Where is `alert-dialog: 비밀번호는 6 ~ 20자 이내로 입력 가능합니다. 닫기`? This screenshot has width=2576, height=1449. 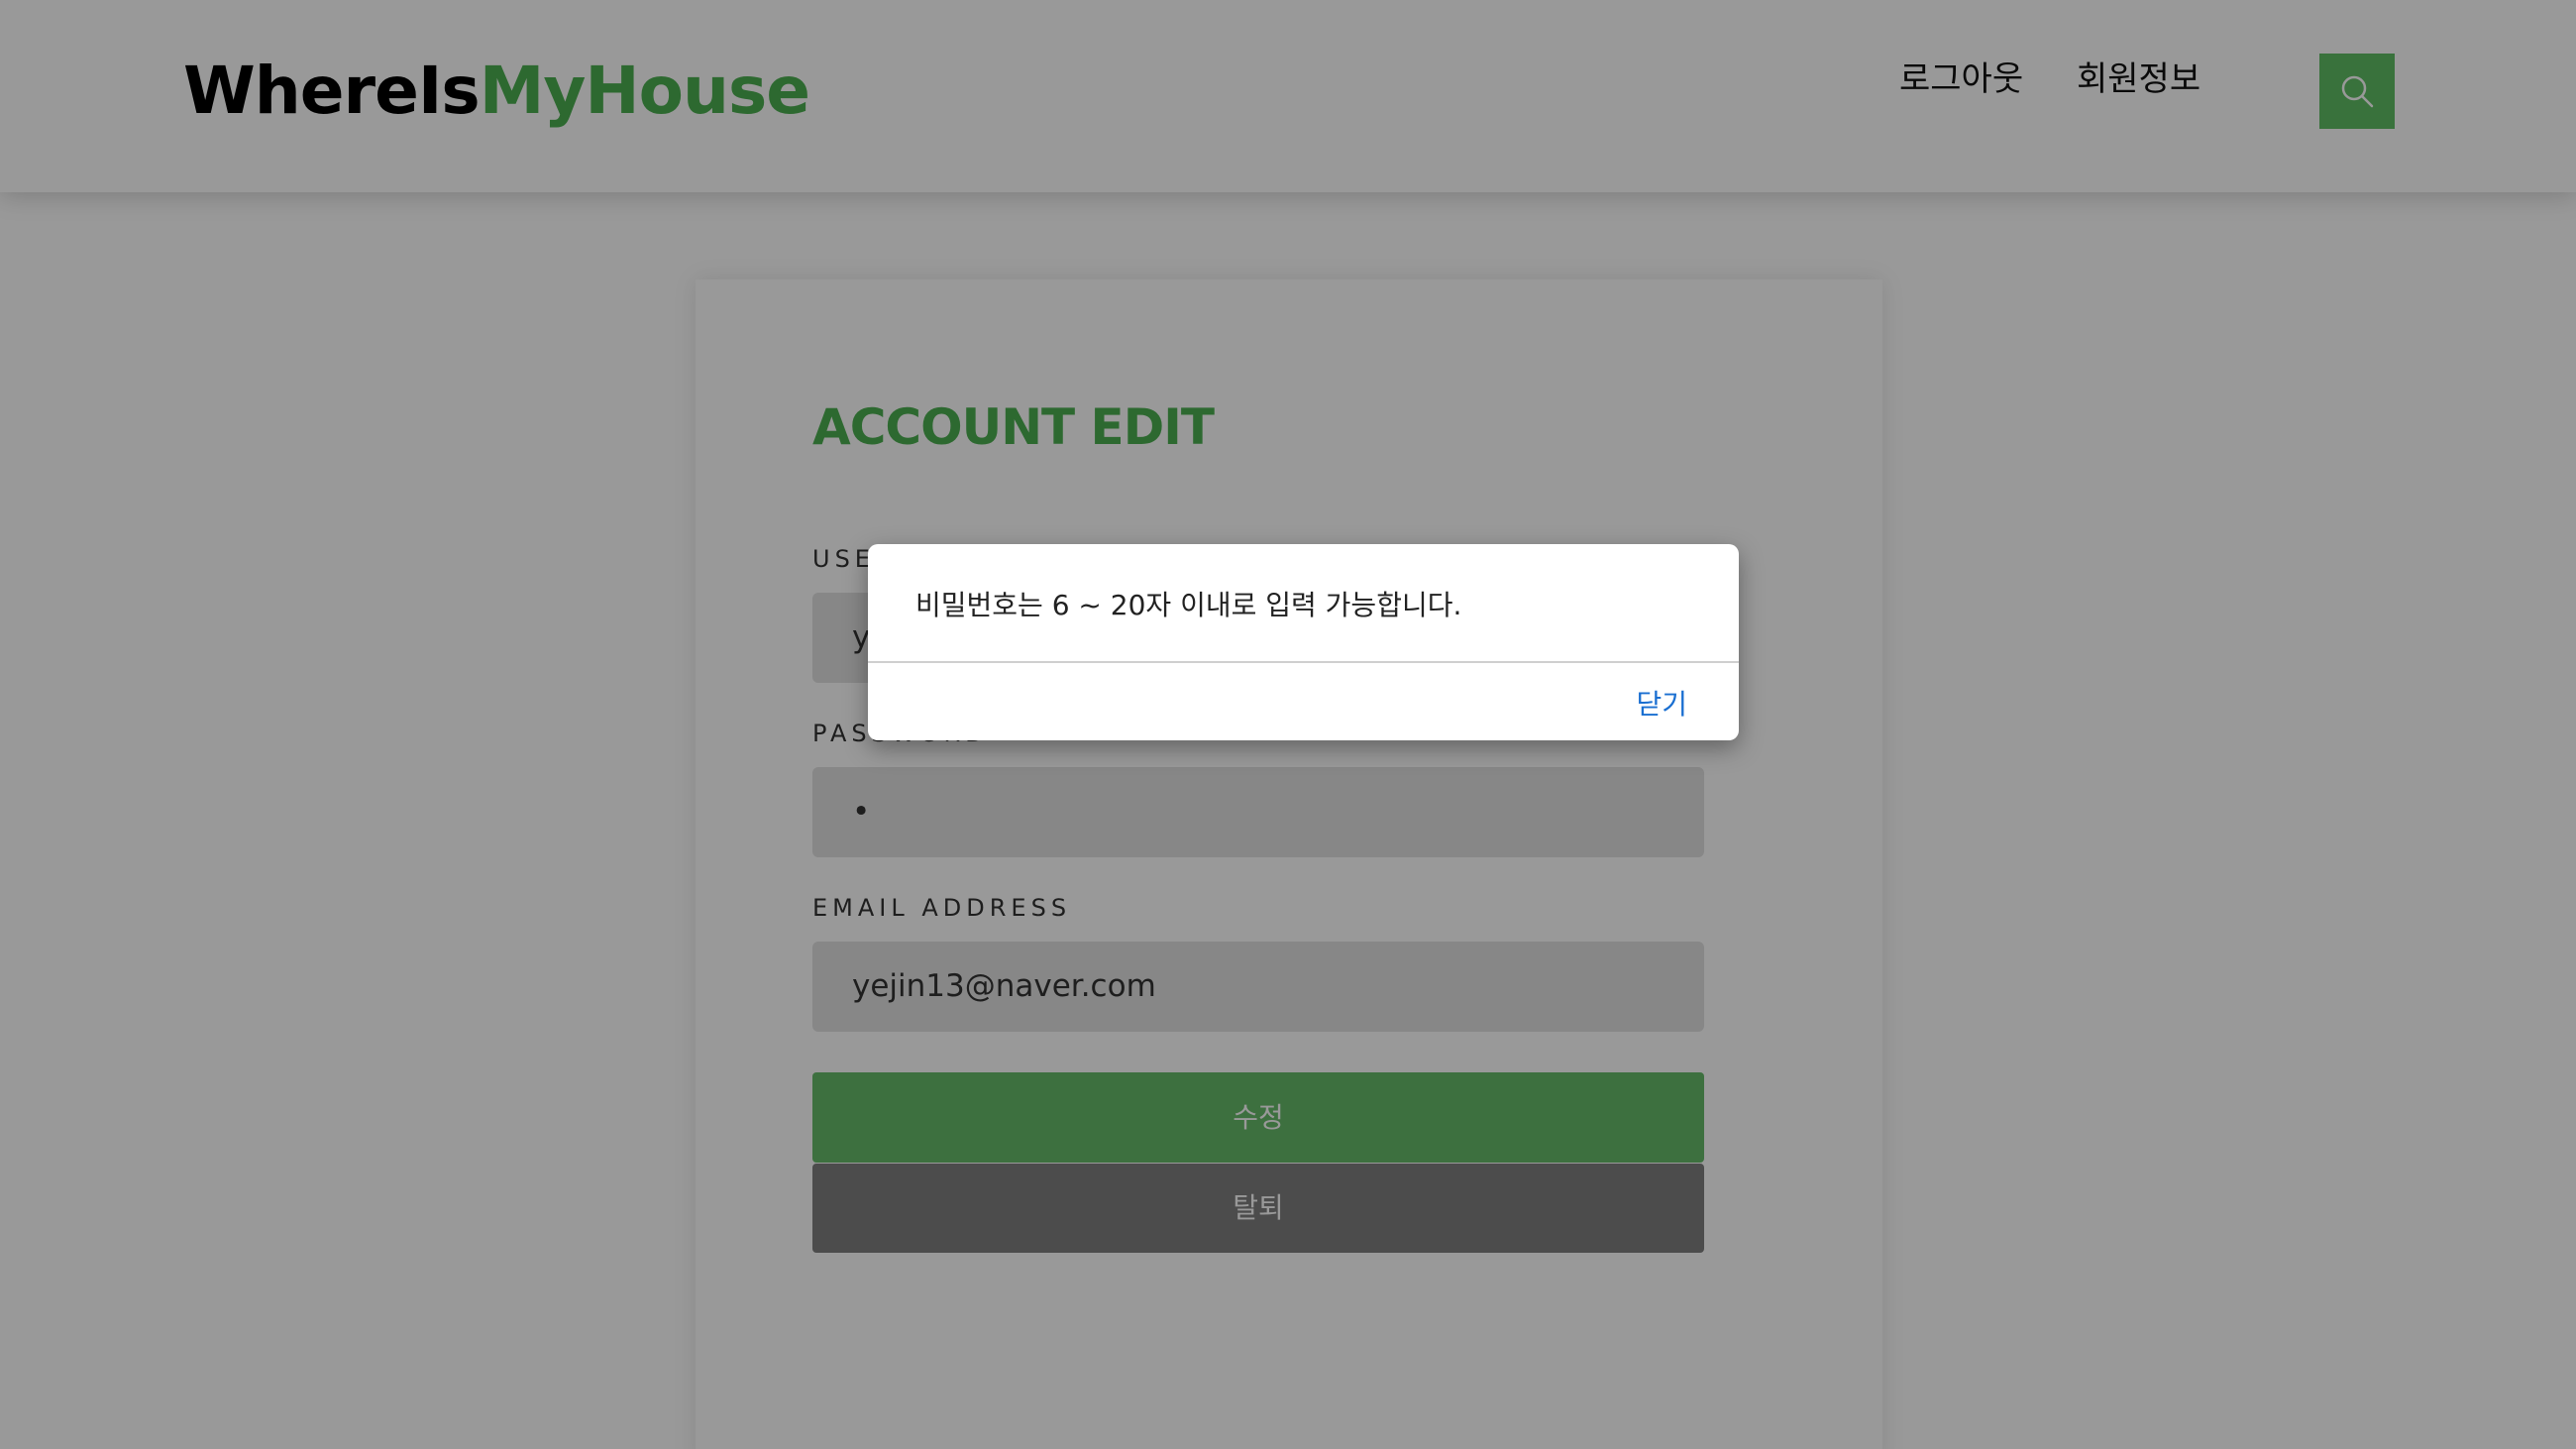 alert-dialog: 비밀번호는 6 ~ 20자 이내로 입력 가능합니다. 닫기 is located at coordinates (1303, 642).